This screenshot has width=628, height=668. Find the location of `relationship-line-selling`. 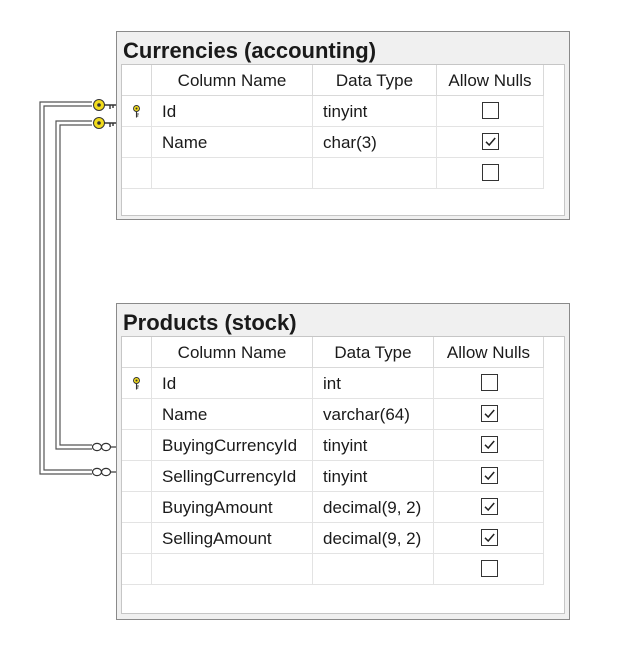

relationship-line-selling is located at coordinates (65, 288).